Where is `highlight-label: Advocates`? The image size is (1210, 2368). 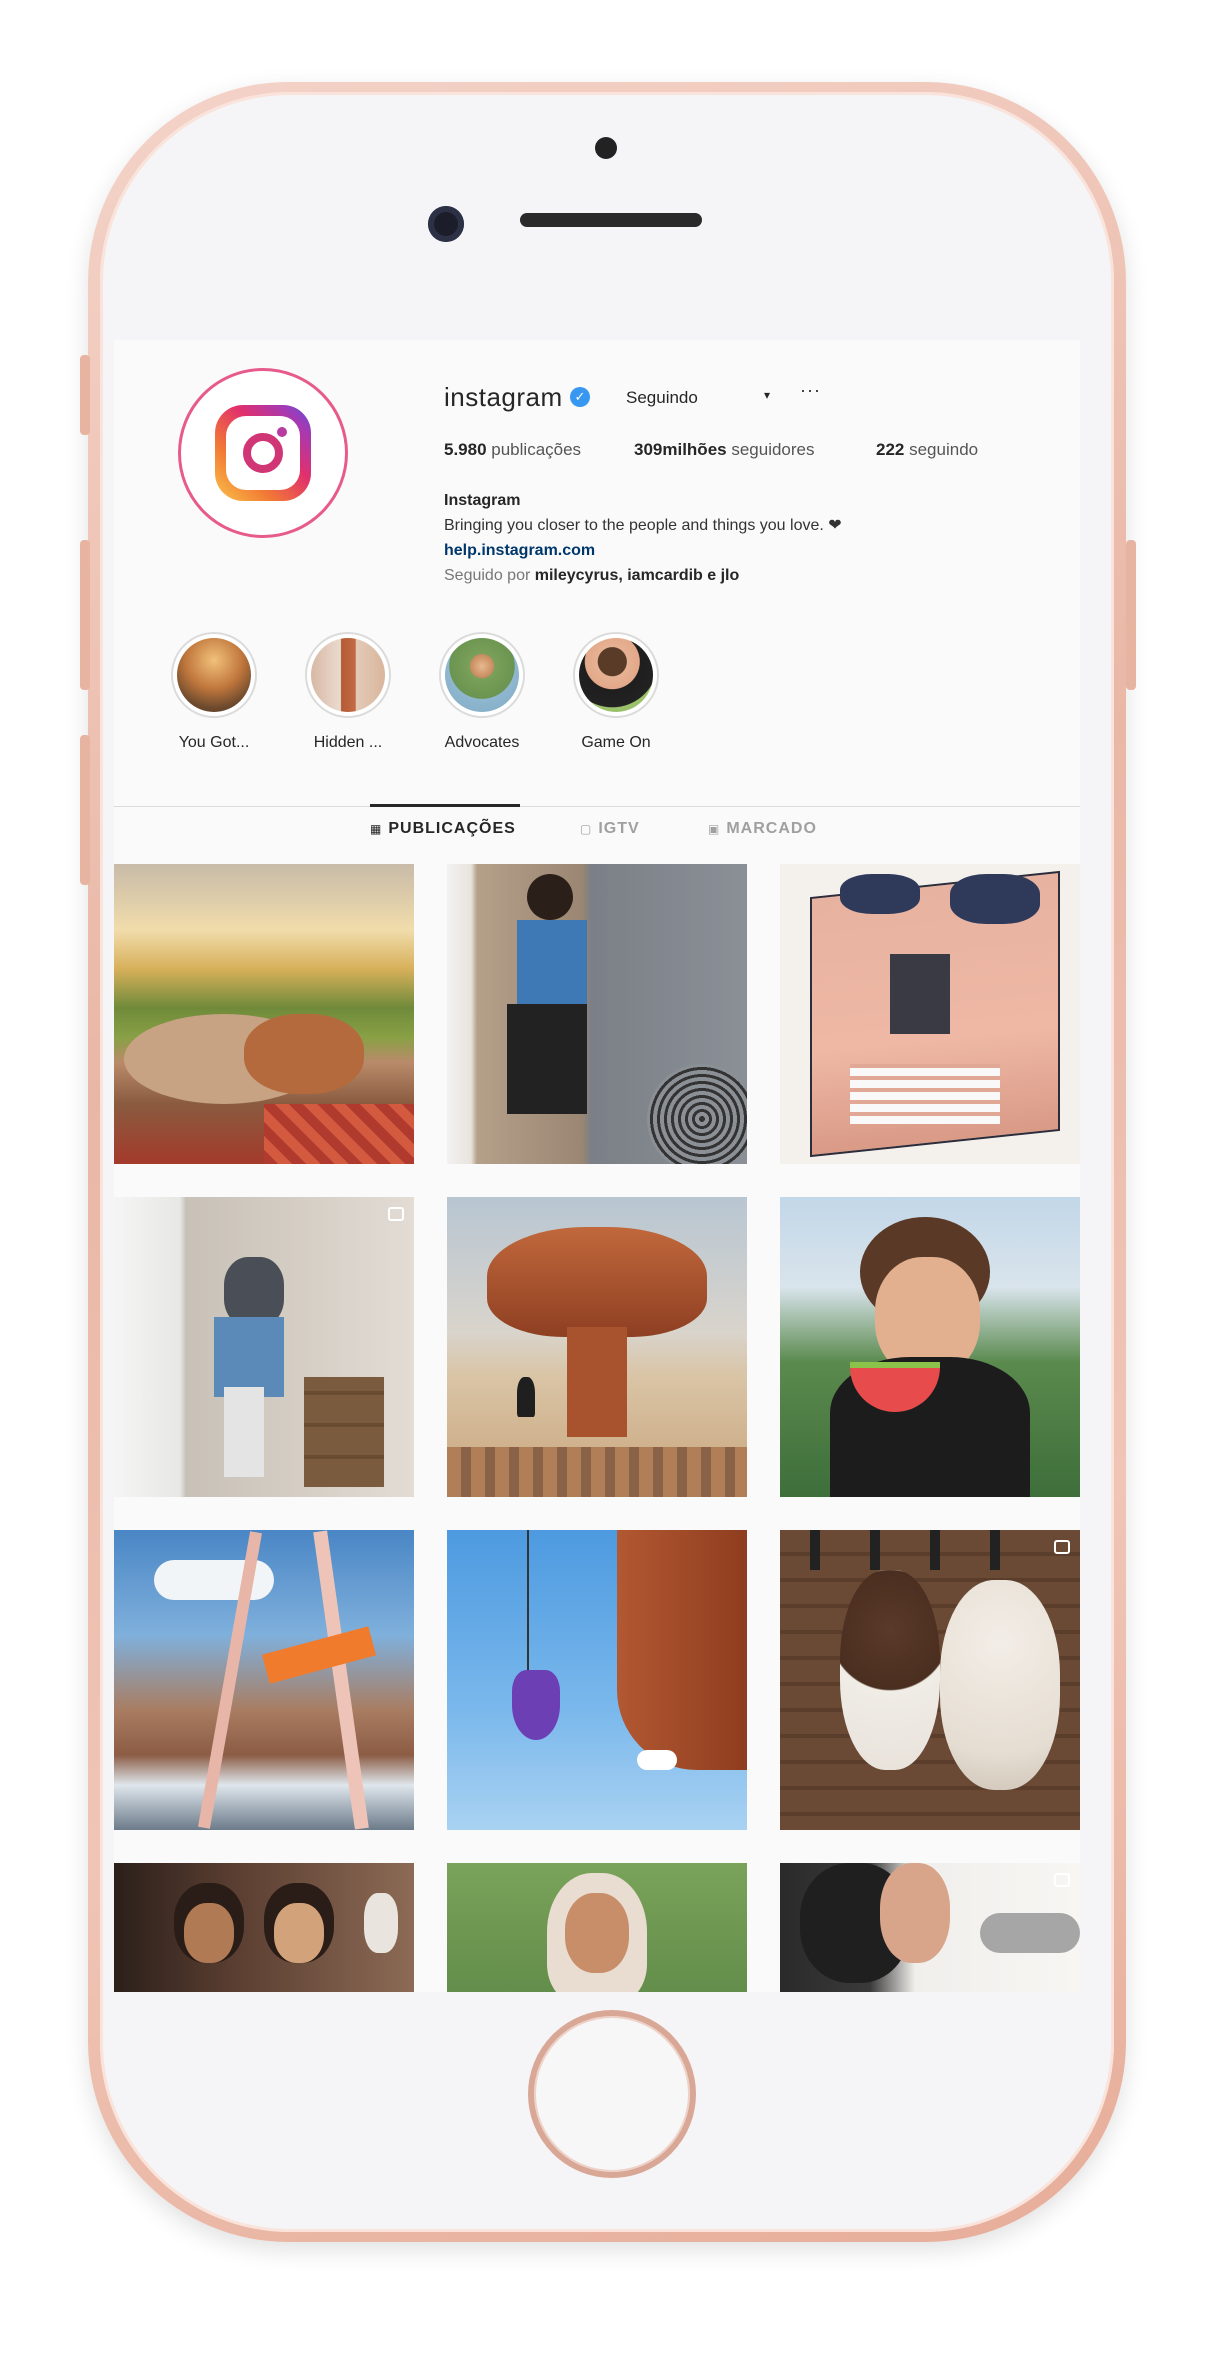 highlight-label: Advocates is located at coordinates (482, 742).